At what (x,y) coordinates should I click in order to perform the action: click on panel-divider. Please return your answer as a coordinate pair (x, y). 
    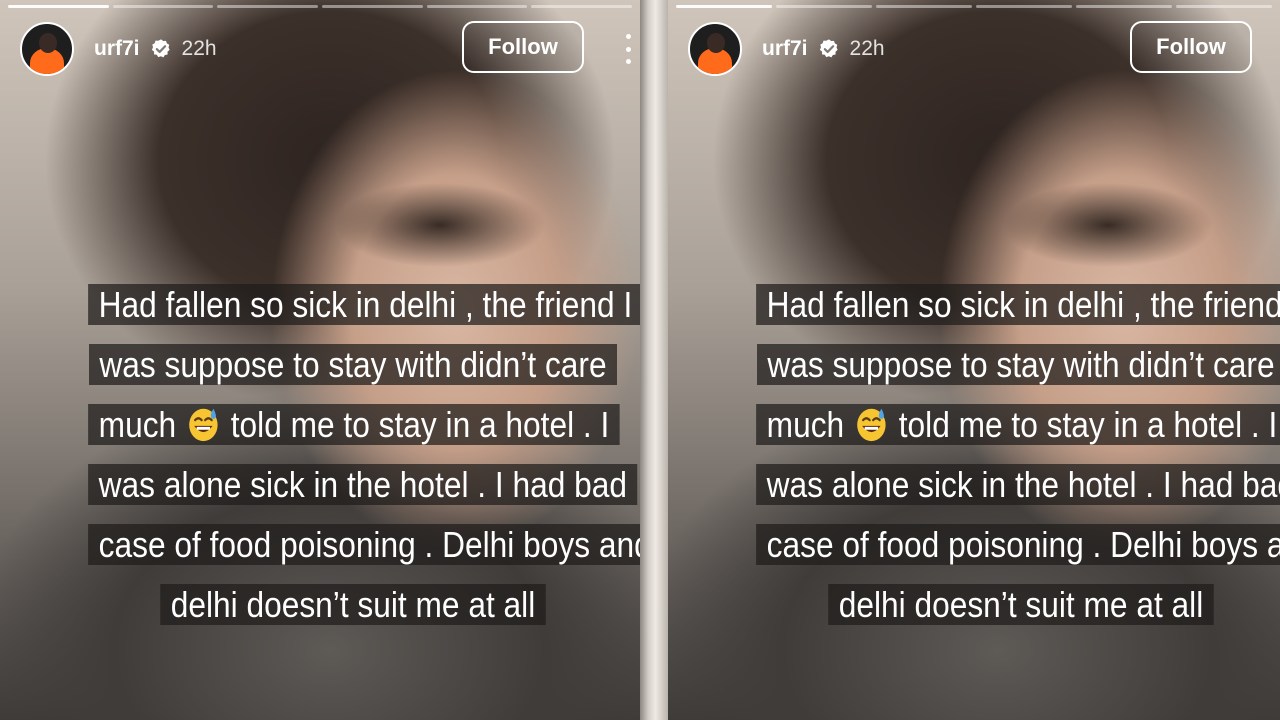
    Looking at the image, I should click on (654, 360).